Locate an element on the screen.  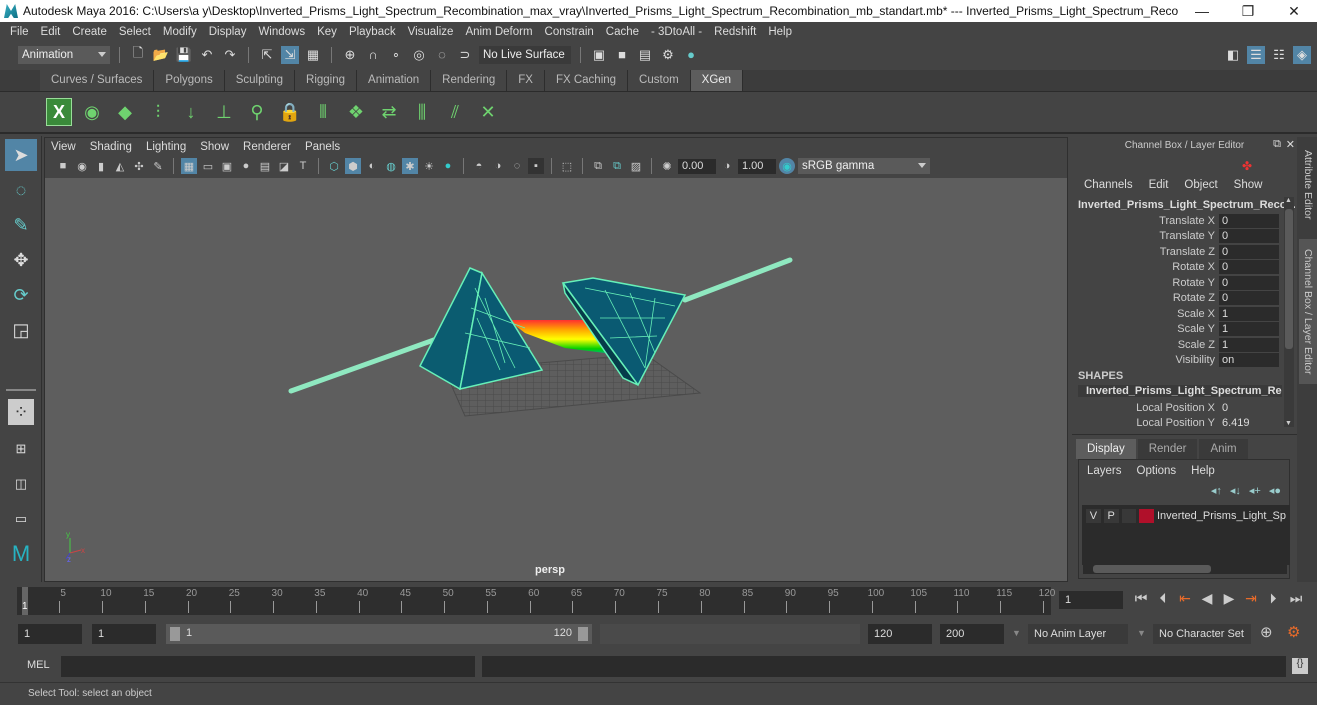
snap-surface-icon: ◌ is located at coordinates (442, 55).